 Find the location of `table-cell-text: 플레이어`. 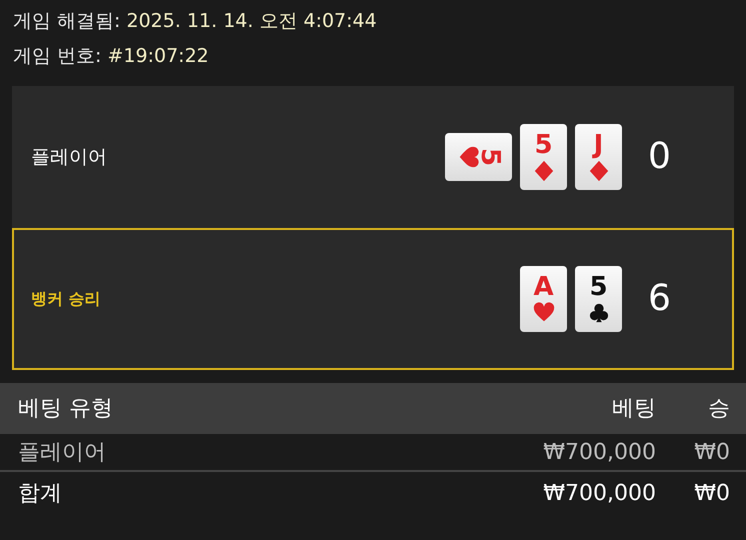

table-cell-text: 플레이어 is located at coordinates (62, 452).